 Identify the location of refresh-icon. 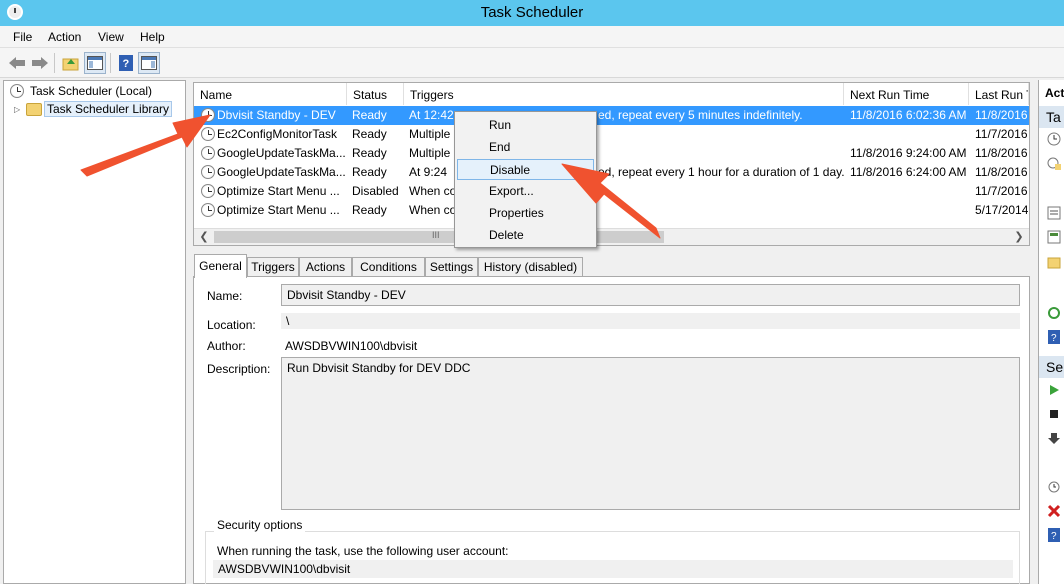
(1054, 313).